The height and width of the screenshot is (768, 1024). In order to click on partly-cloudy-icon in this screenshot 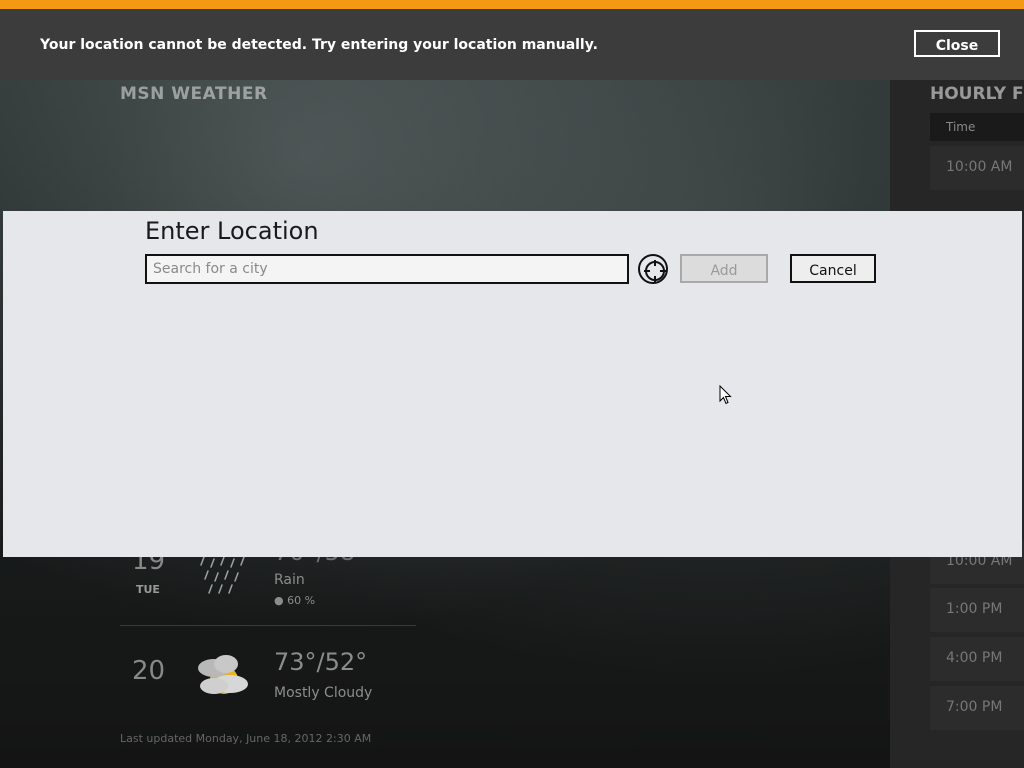, I will do `click(223, 674)`.